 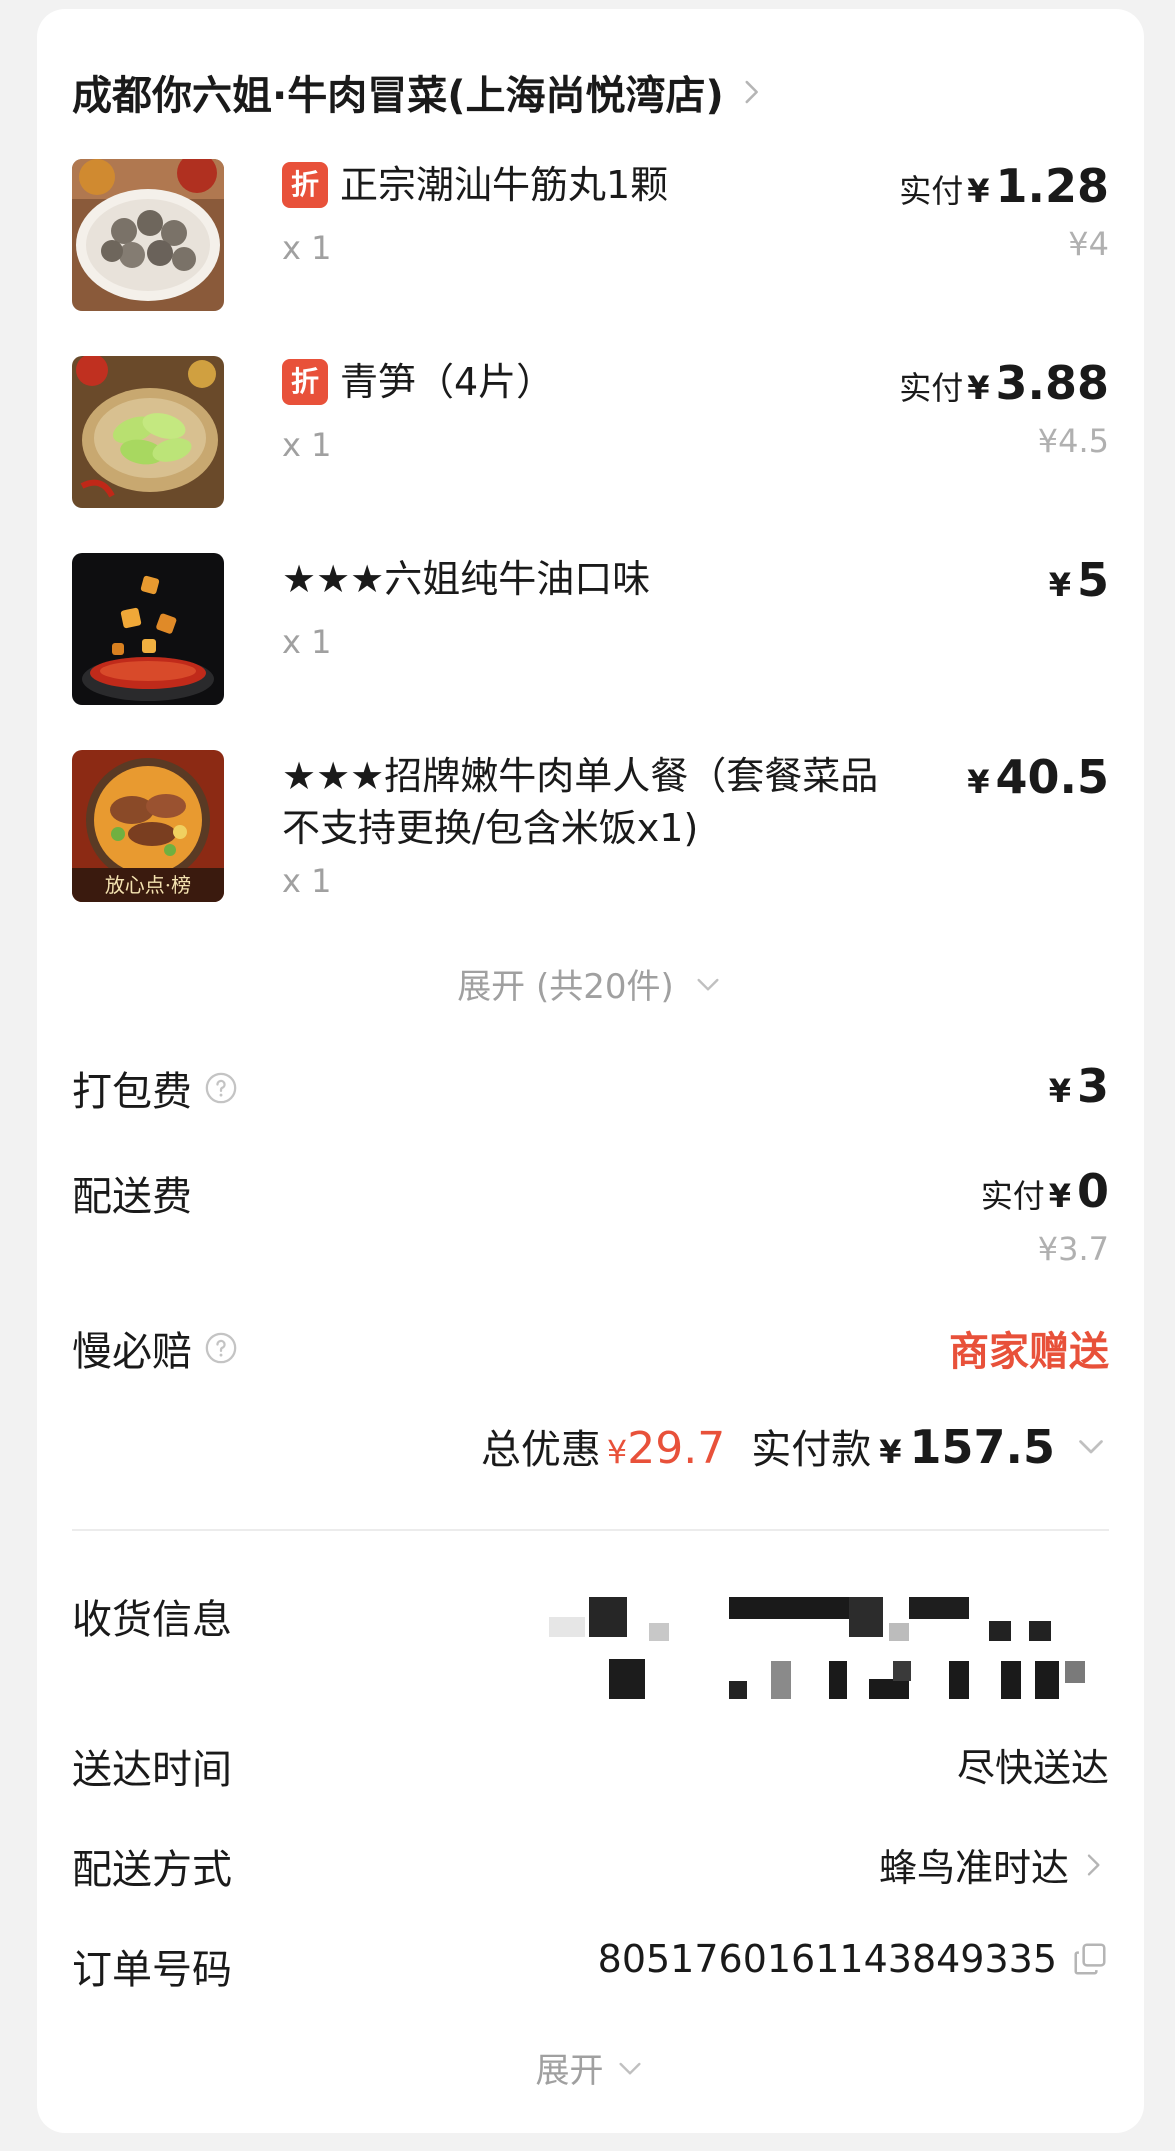 I want to click on copy-icon, so click(x=1090, y=1959).